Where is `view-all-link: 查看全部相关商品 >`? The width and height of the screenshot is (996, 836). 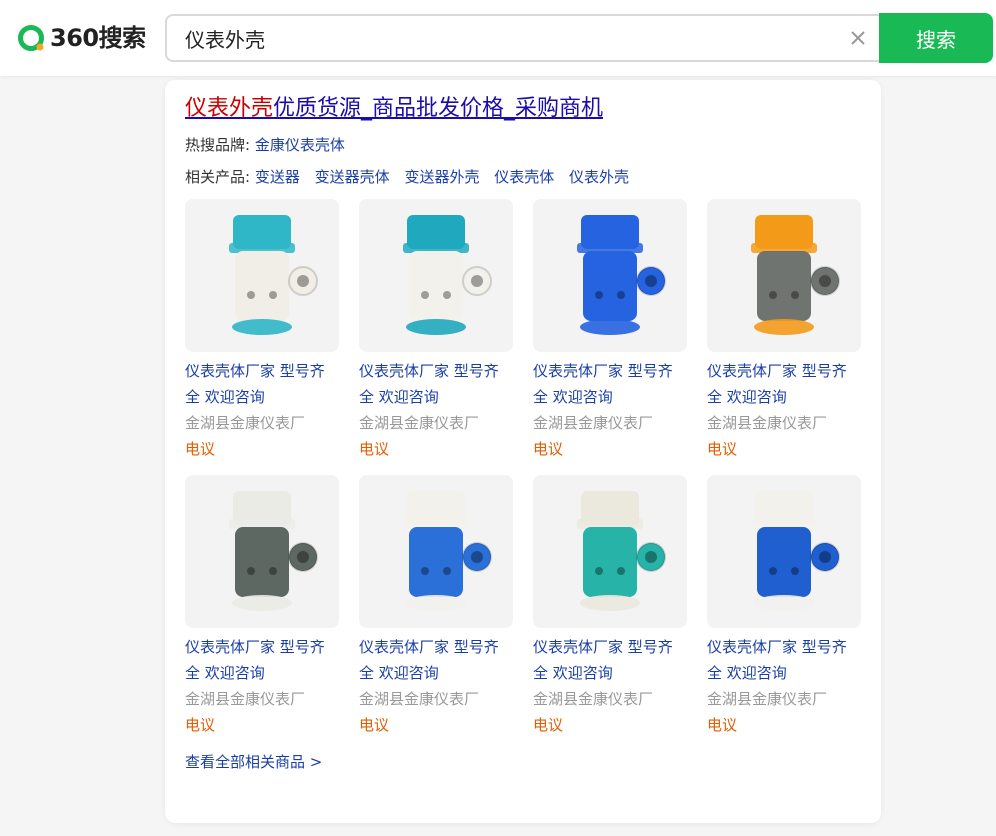
view-all-link: 查看全部相关商品 > is located at coordinates (253, 762).